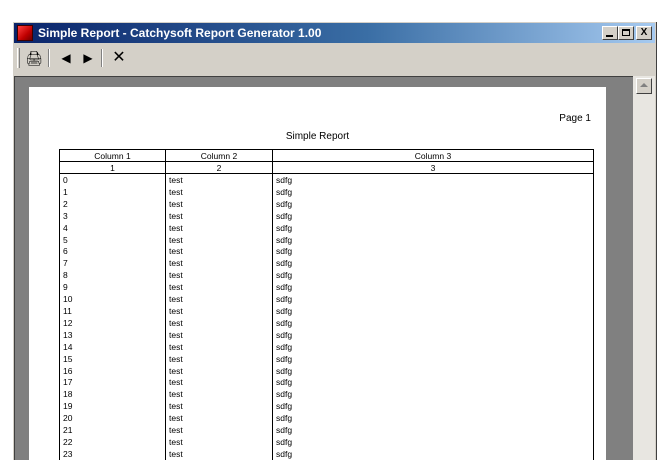 Image resolution: width=665 pixels, height=460 pixels. I want to click on table-cell: 6, so click(112, 252).